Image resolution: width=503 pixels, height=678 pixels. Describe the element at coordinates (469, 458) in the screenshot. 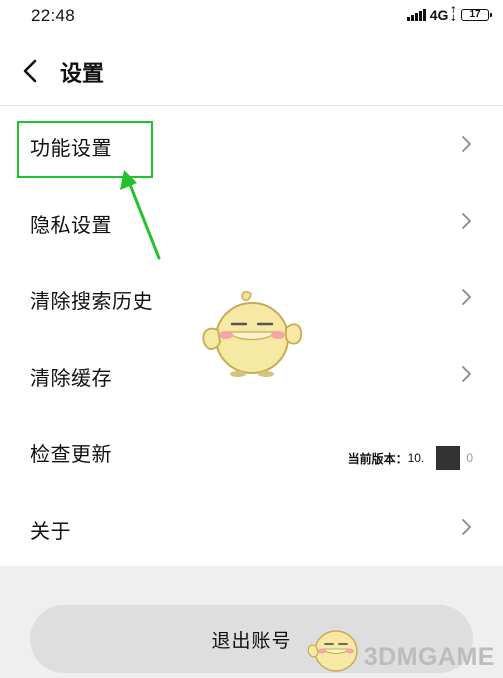

I see `version-suffix: 0` at that location.